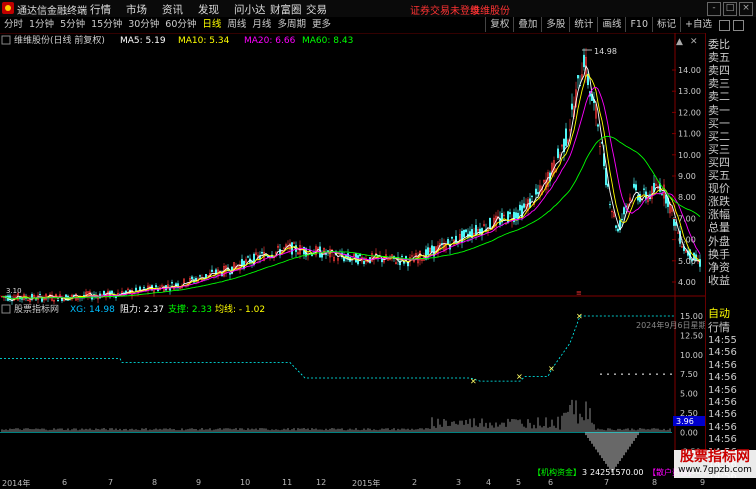 This screenshot has width=756, height=489. Describe the element at coordinates (108, 9) in the screenshot. I see `menu-item: 行情` at that location.